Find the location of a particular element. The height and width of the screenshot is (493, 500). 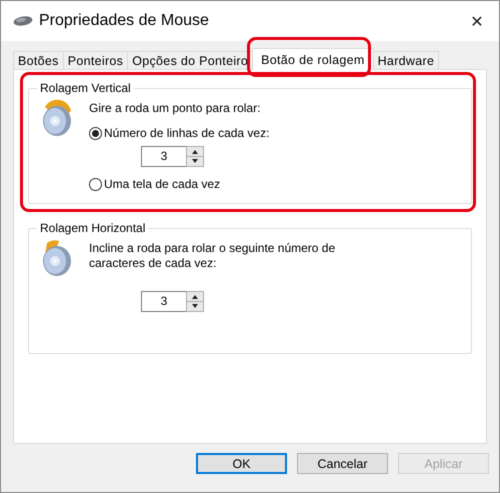

mouse-icon is located at coordinates (23, 21).